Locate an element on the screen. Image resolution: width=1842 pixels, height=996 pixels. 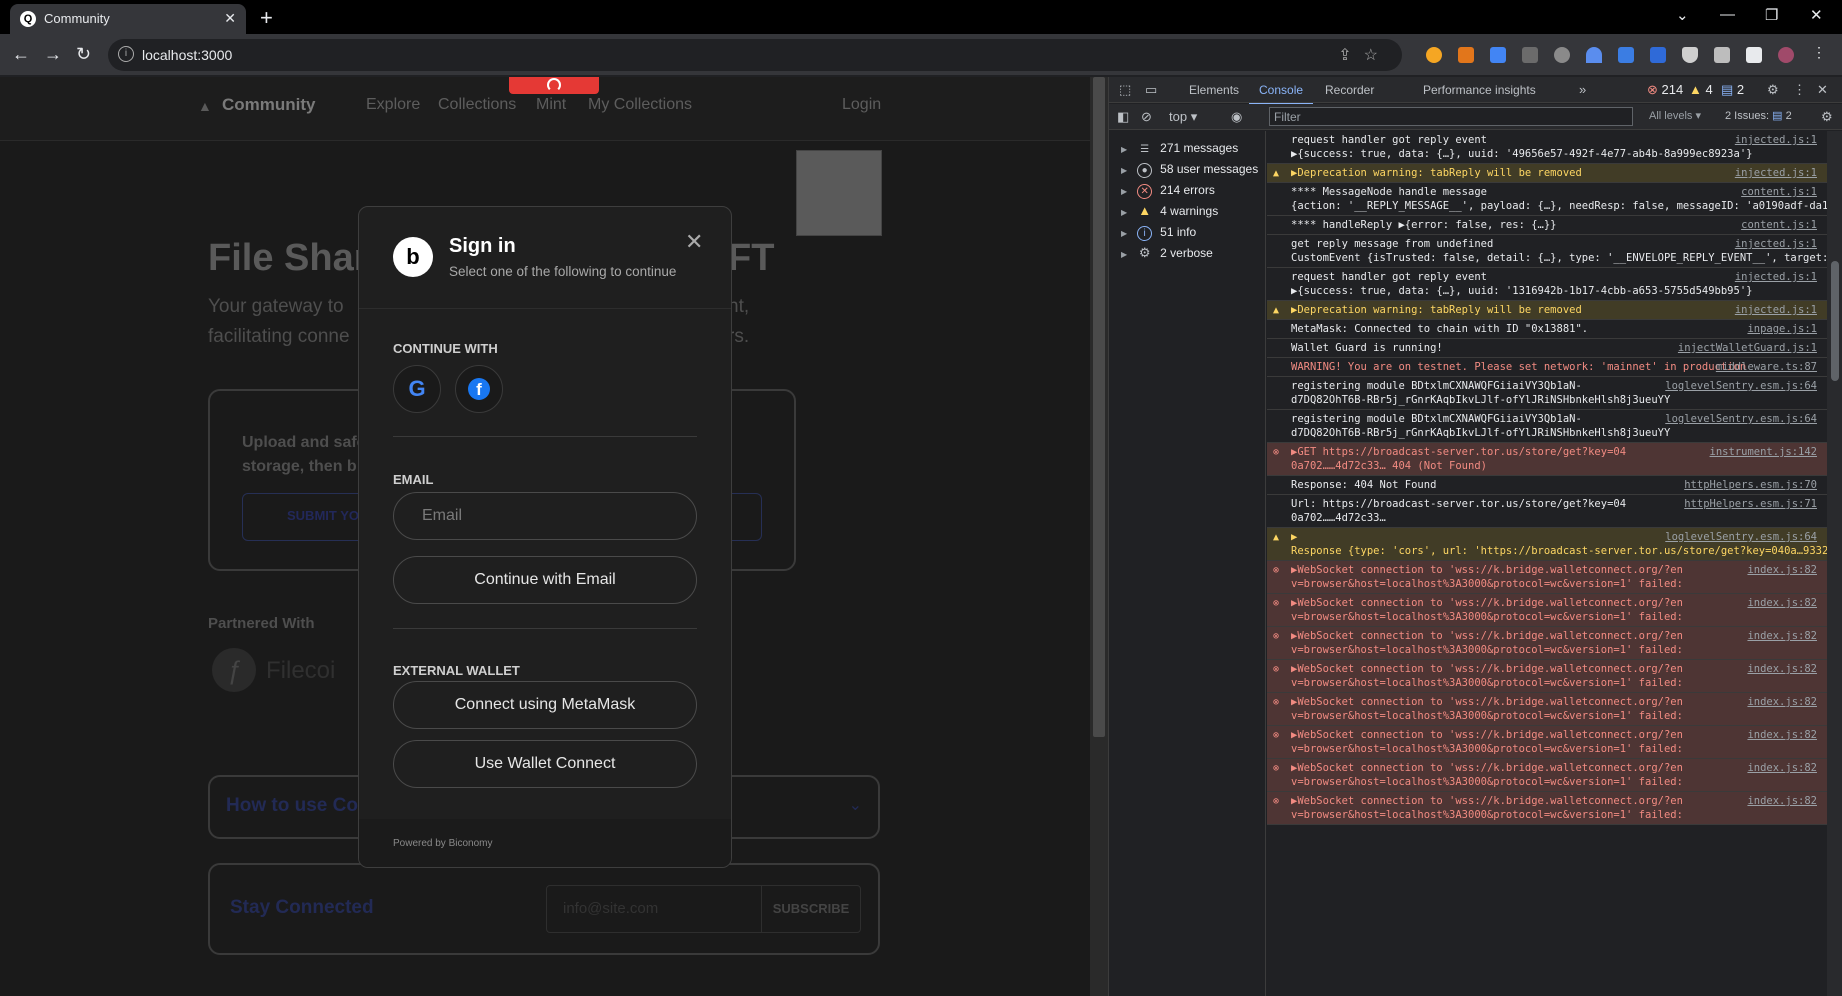
url-text: localhost:3000 is located at coordinates (187, 55).